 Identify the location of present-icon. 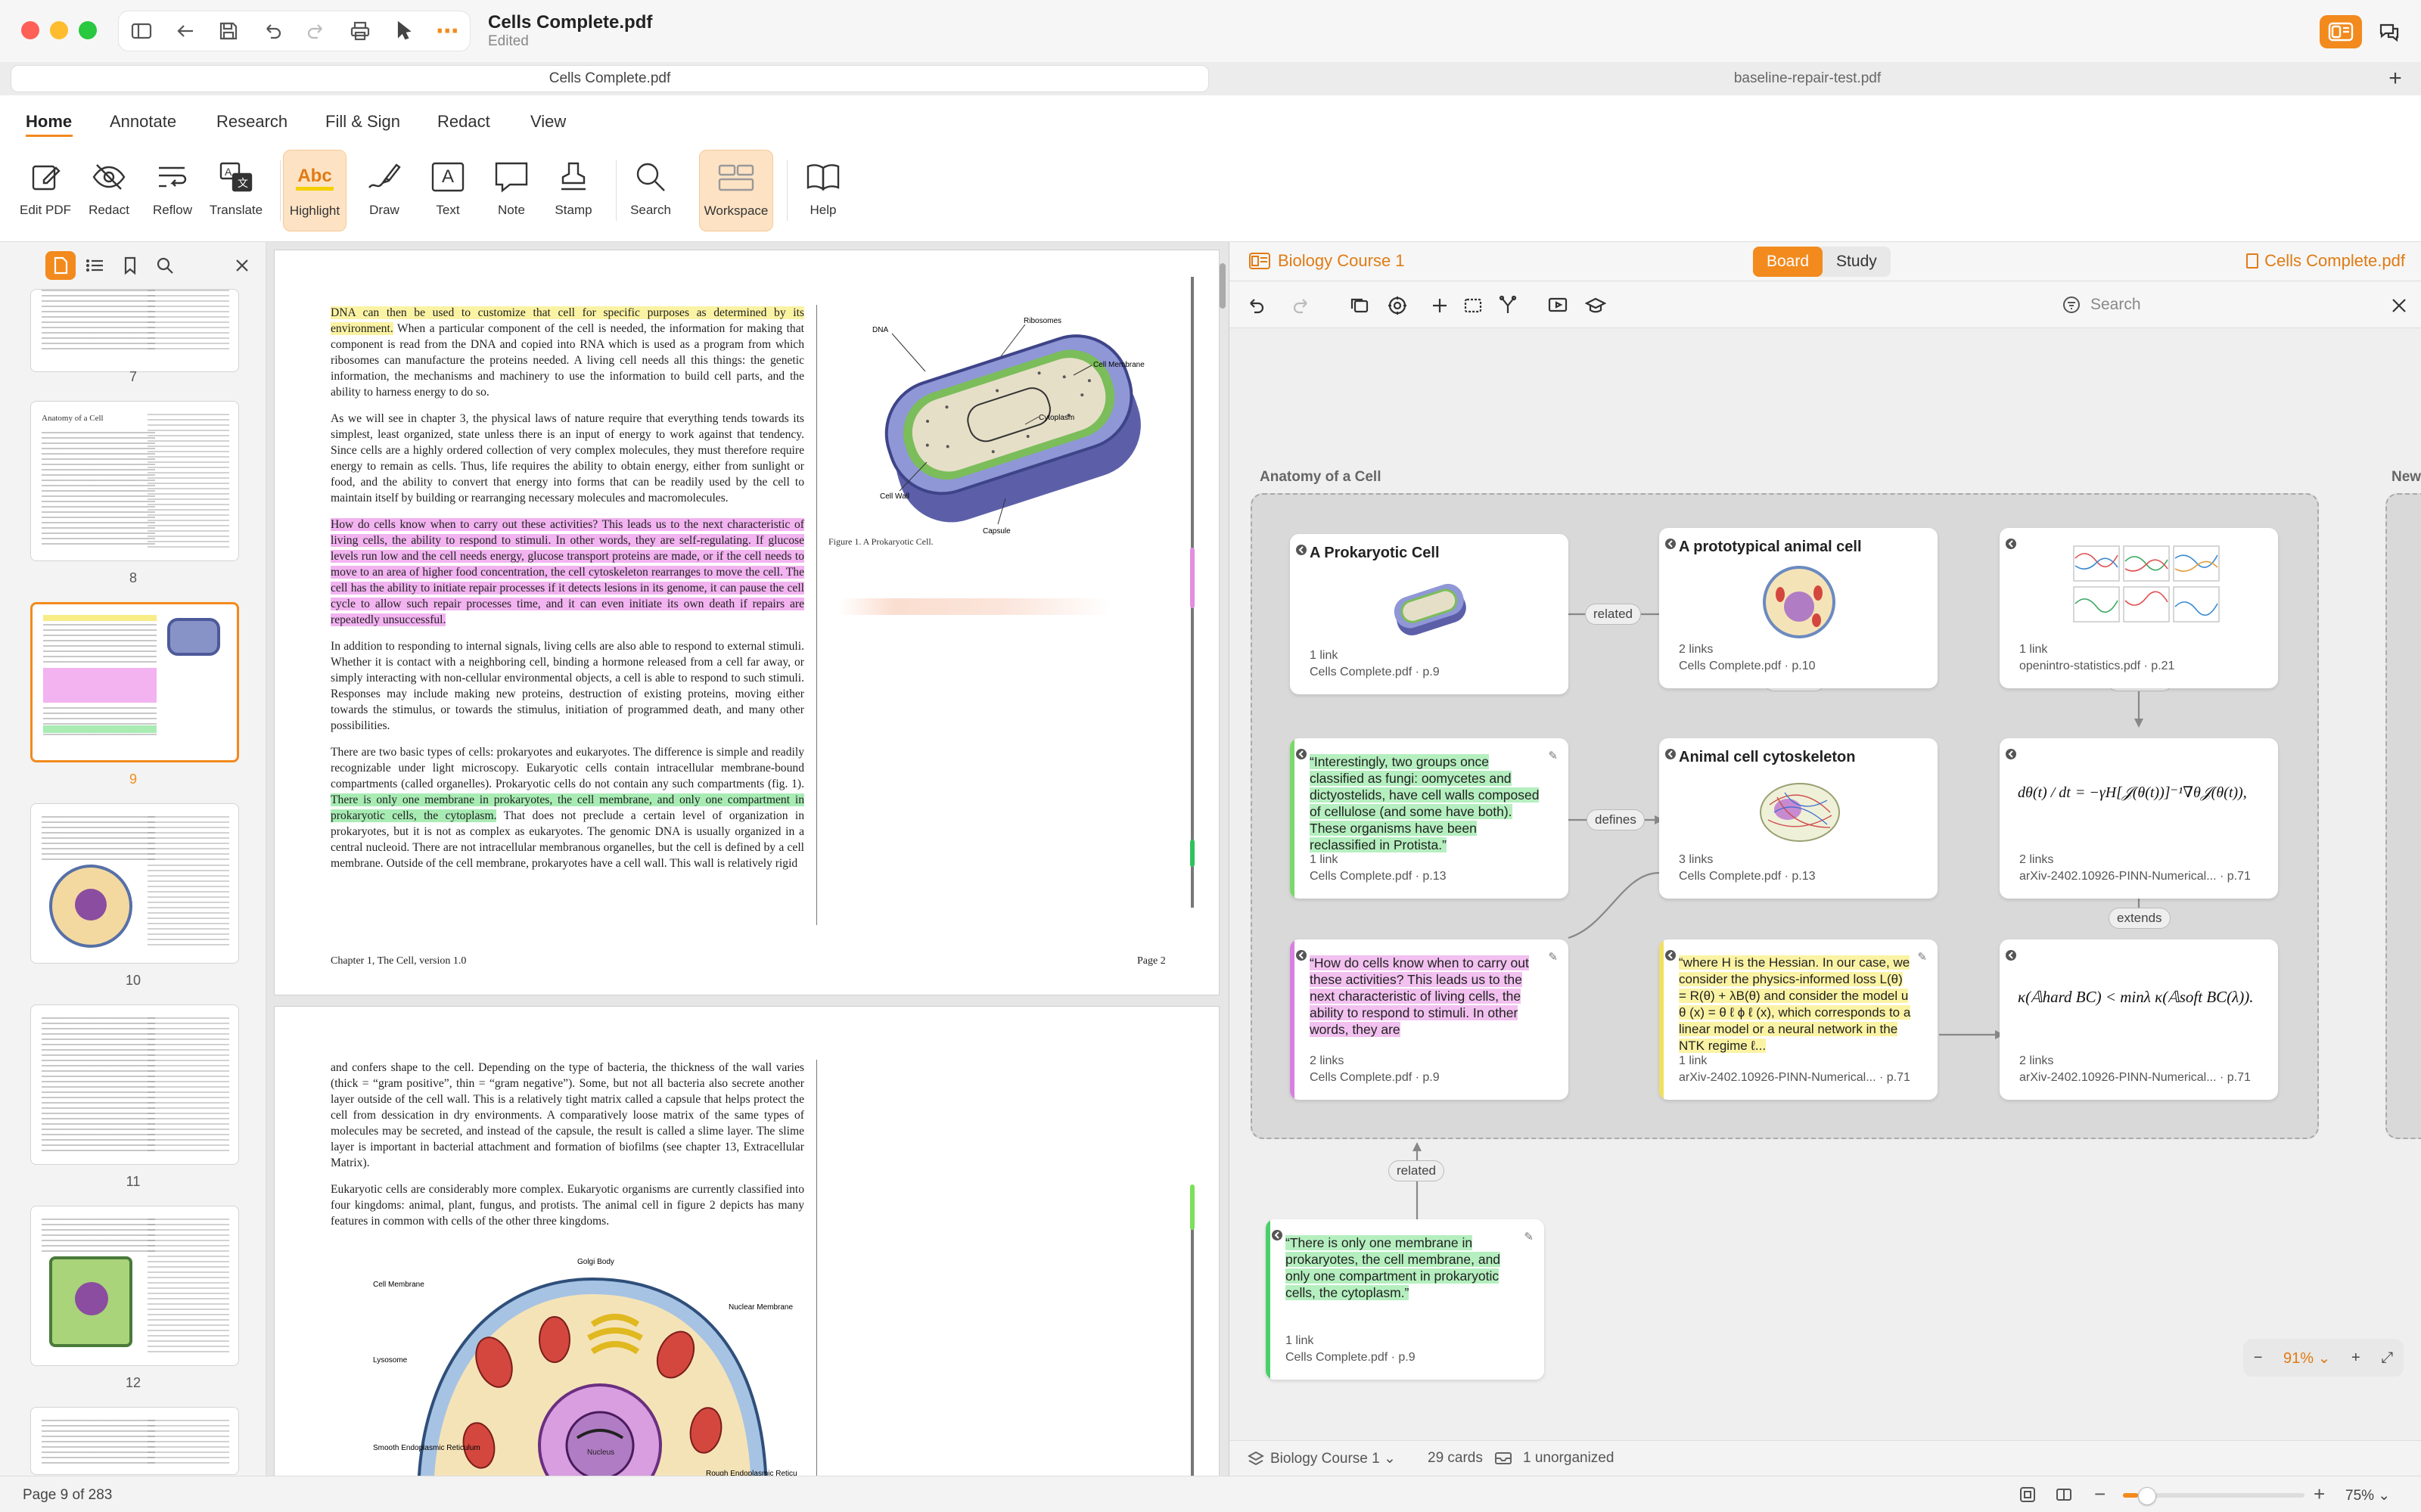
(1558, 305).